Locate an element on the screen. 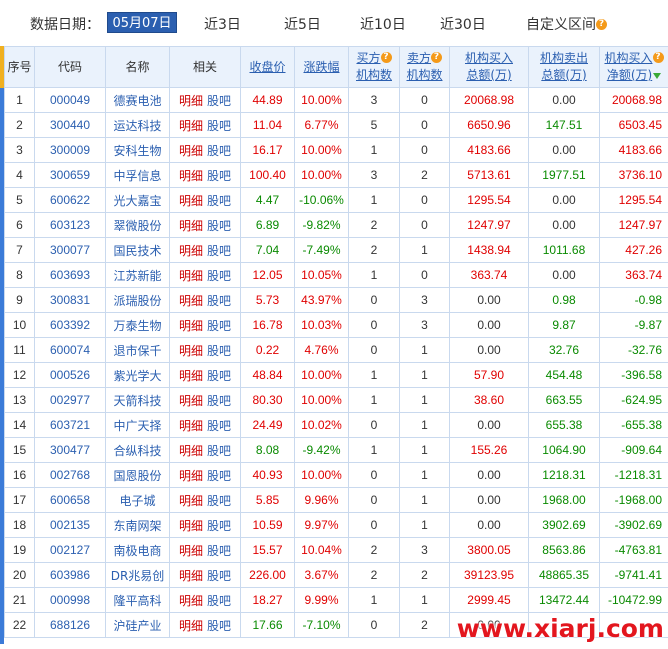 The image size is (668, 649). header-buy-amount-sort: 机构买入 总额(万) is located at coordinates (489, 67).